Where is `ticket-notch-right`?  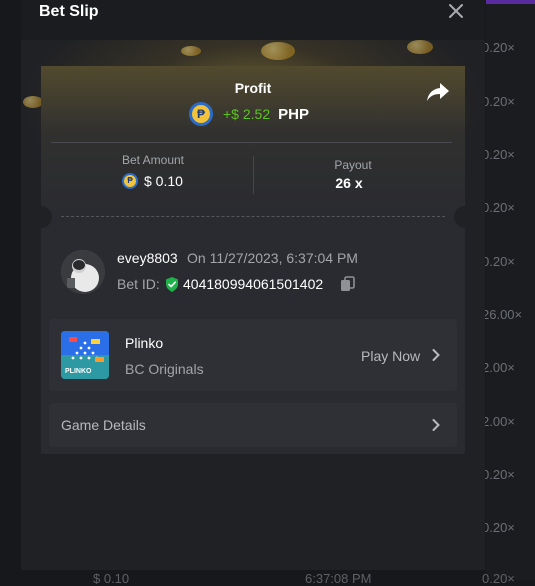 ticket-notch-right is located at coordinates (465, 217).